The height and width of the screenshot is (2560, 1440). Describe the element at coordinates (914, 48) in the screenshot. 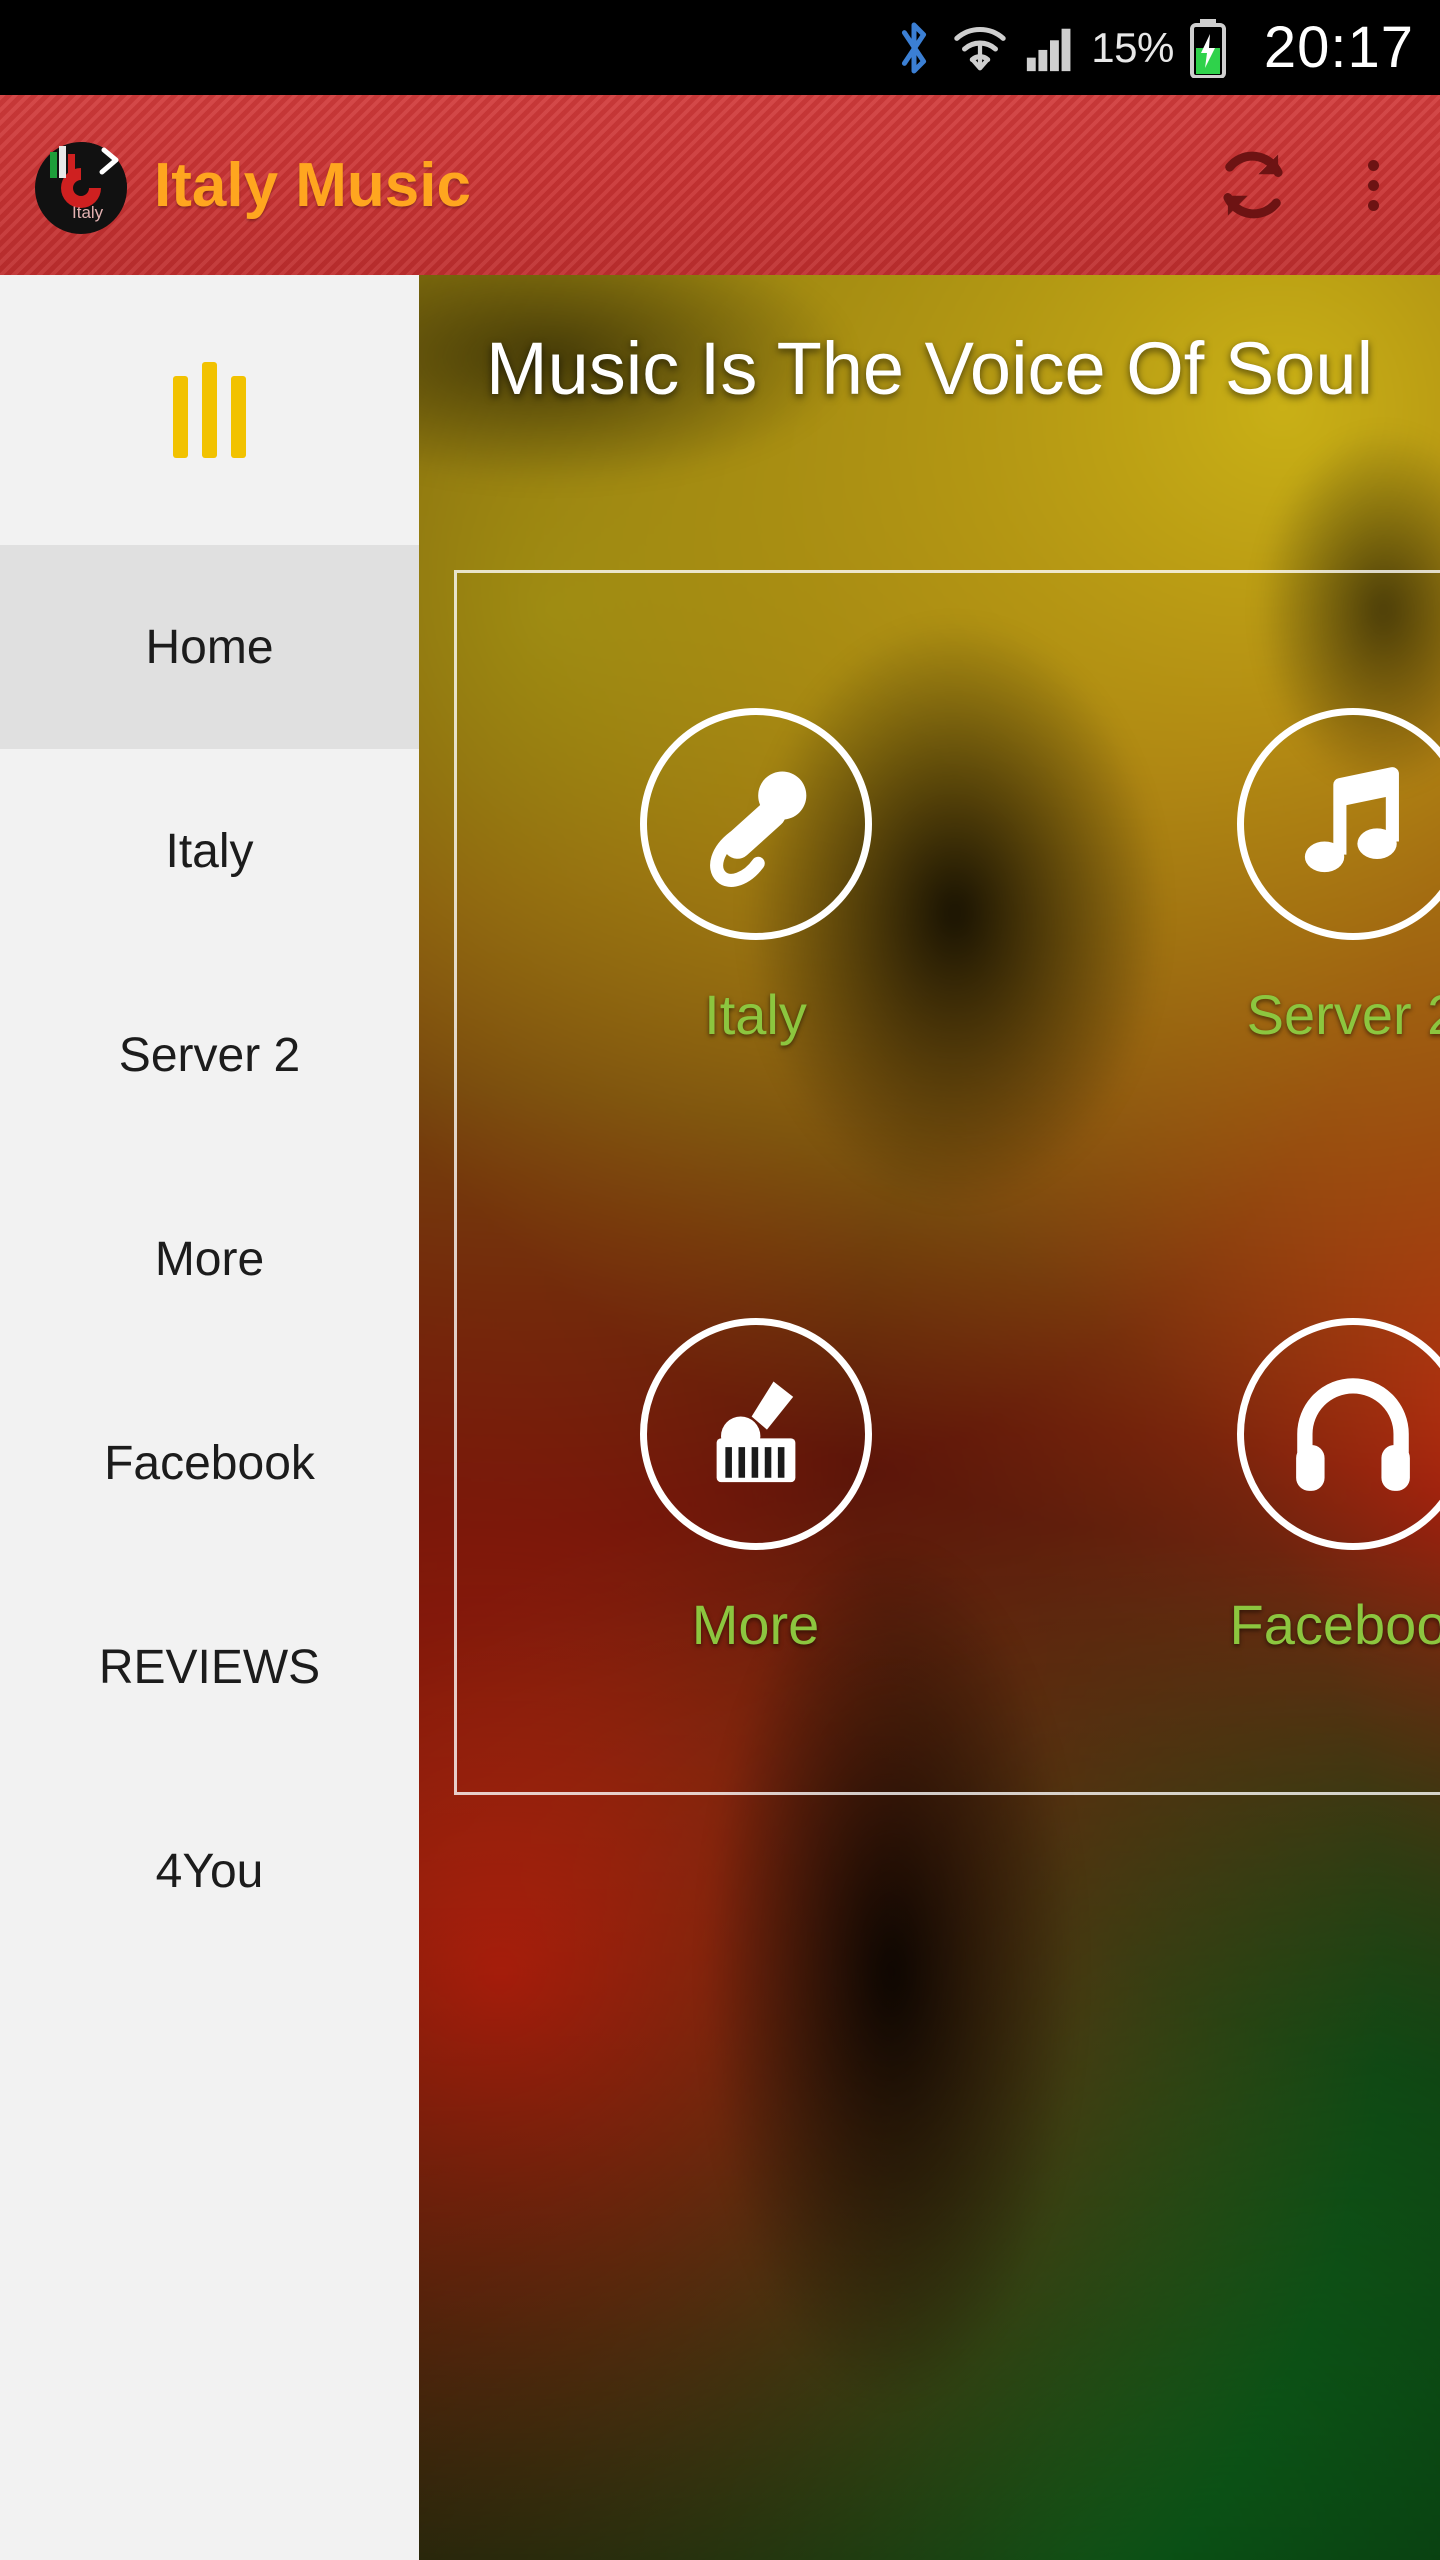

I see `bluetooth-icon` at that location.